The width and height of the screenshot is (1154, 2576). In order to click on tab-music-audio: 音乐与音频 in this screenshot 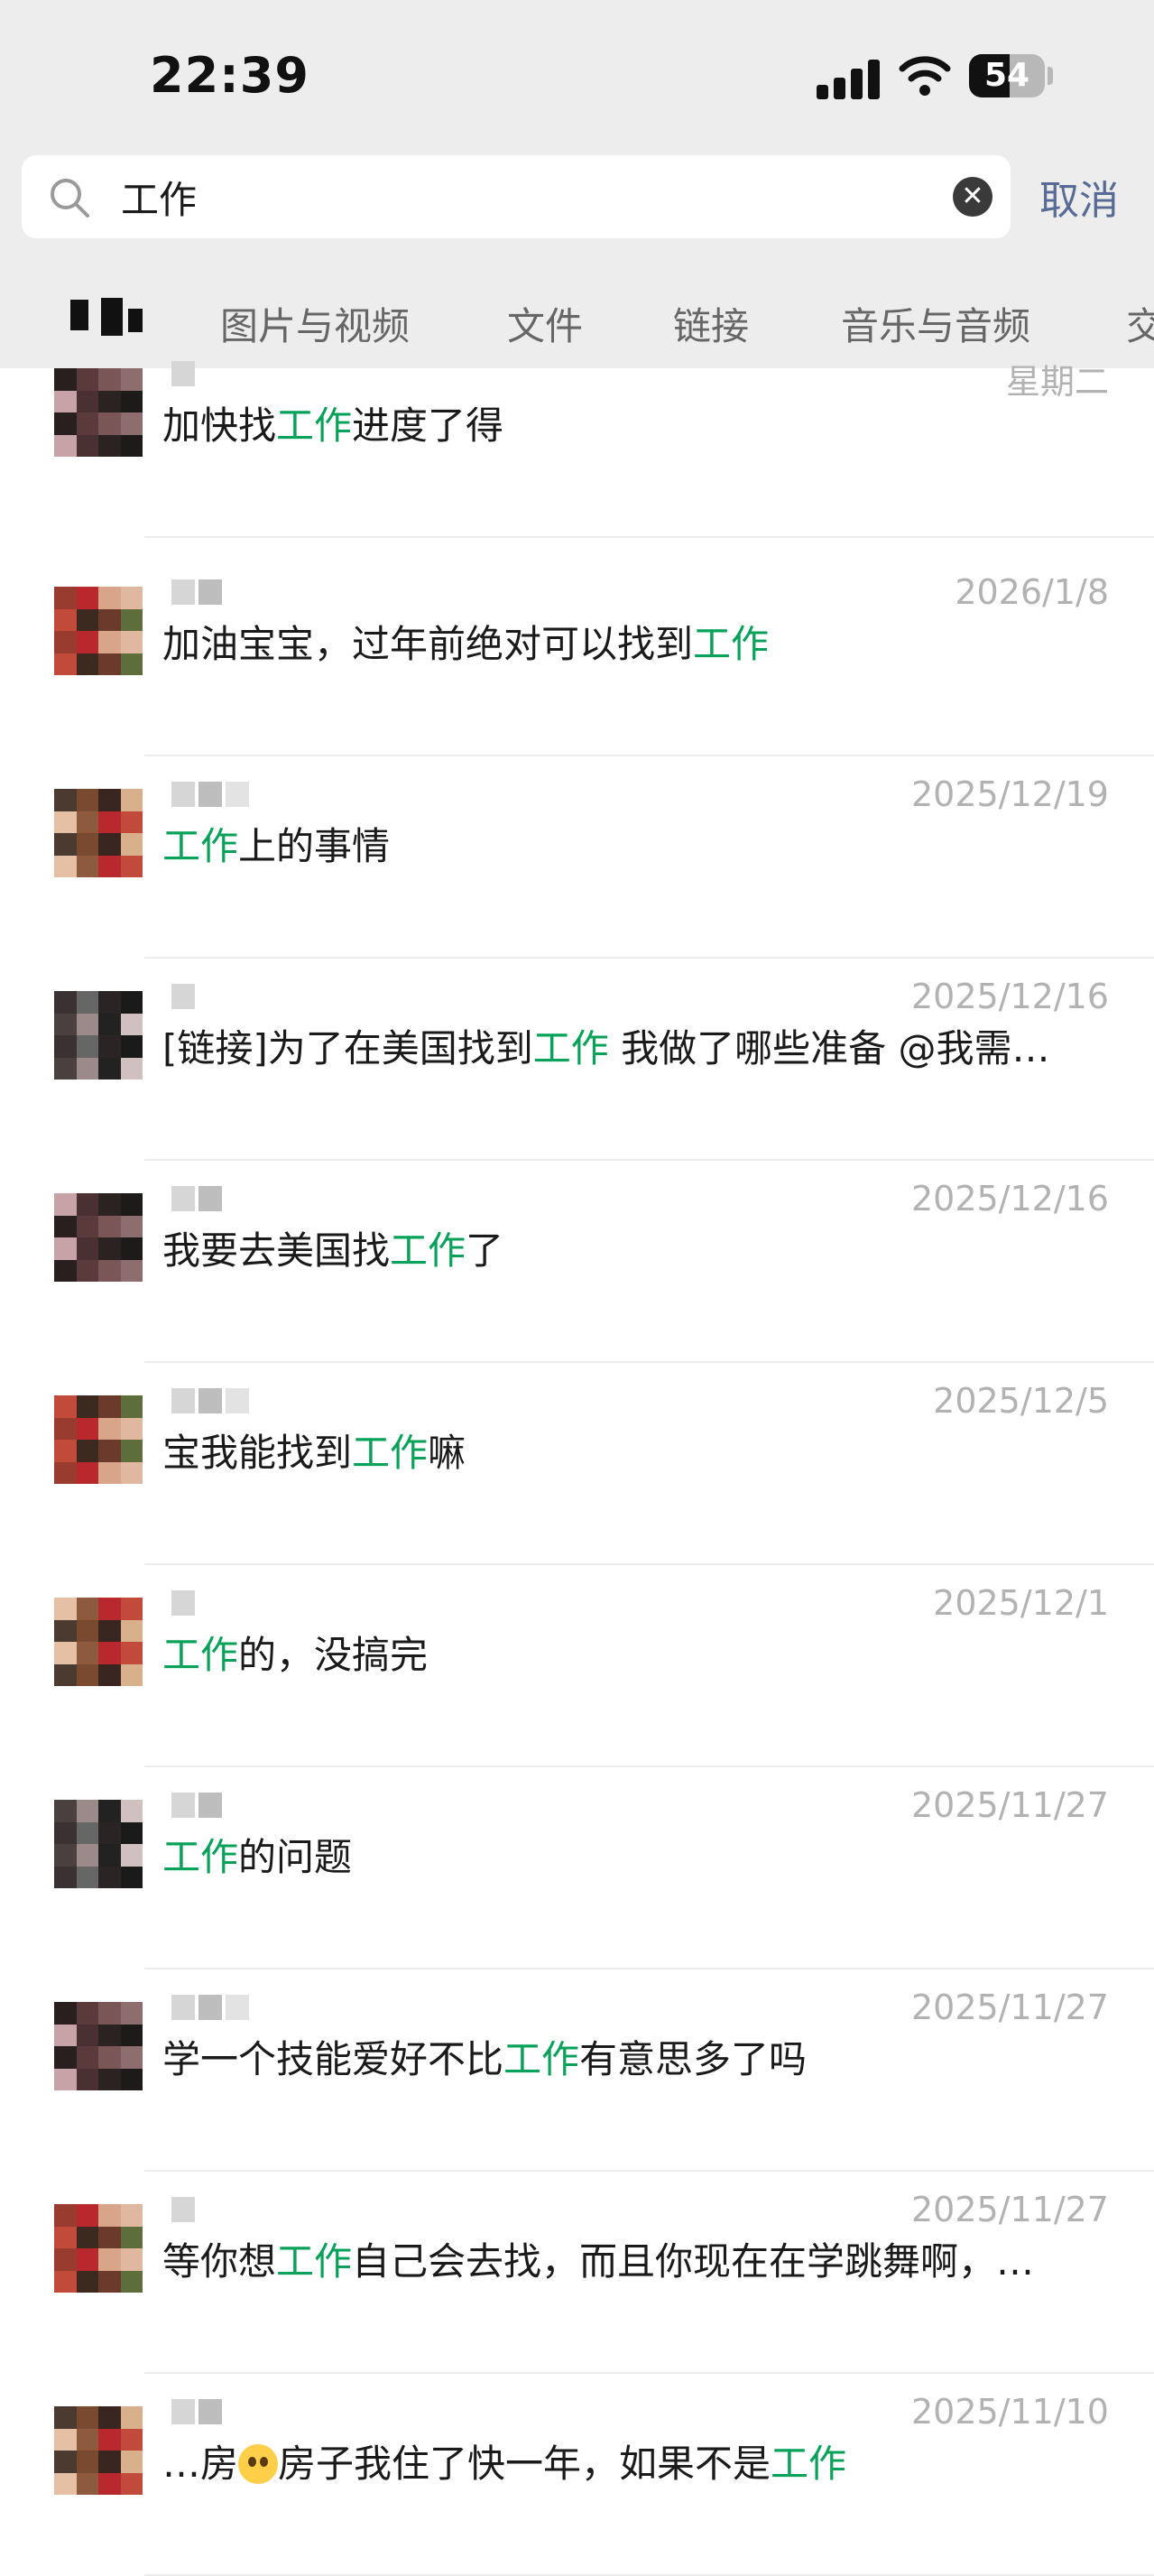, I will do `click(935, 323)`.